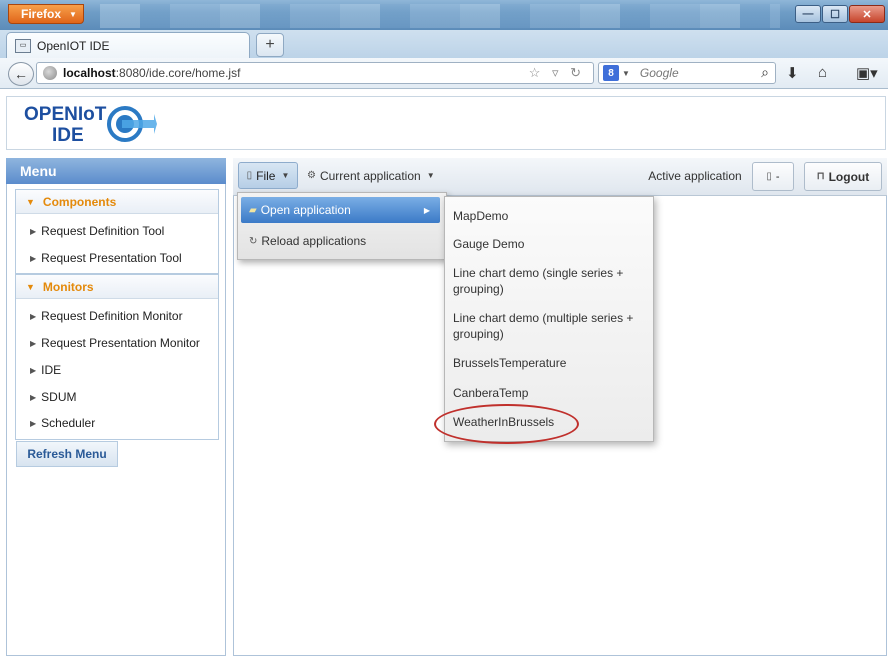 This screenshot has height=660, width=888. What do you see at coordinates (50, 73) in the screenshot?
I see `globe-icon` at bounding box center [50, 73].